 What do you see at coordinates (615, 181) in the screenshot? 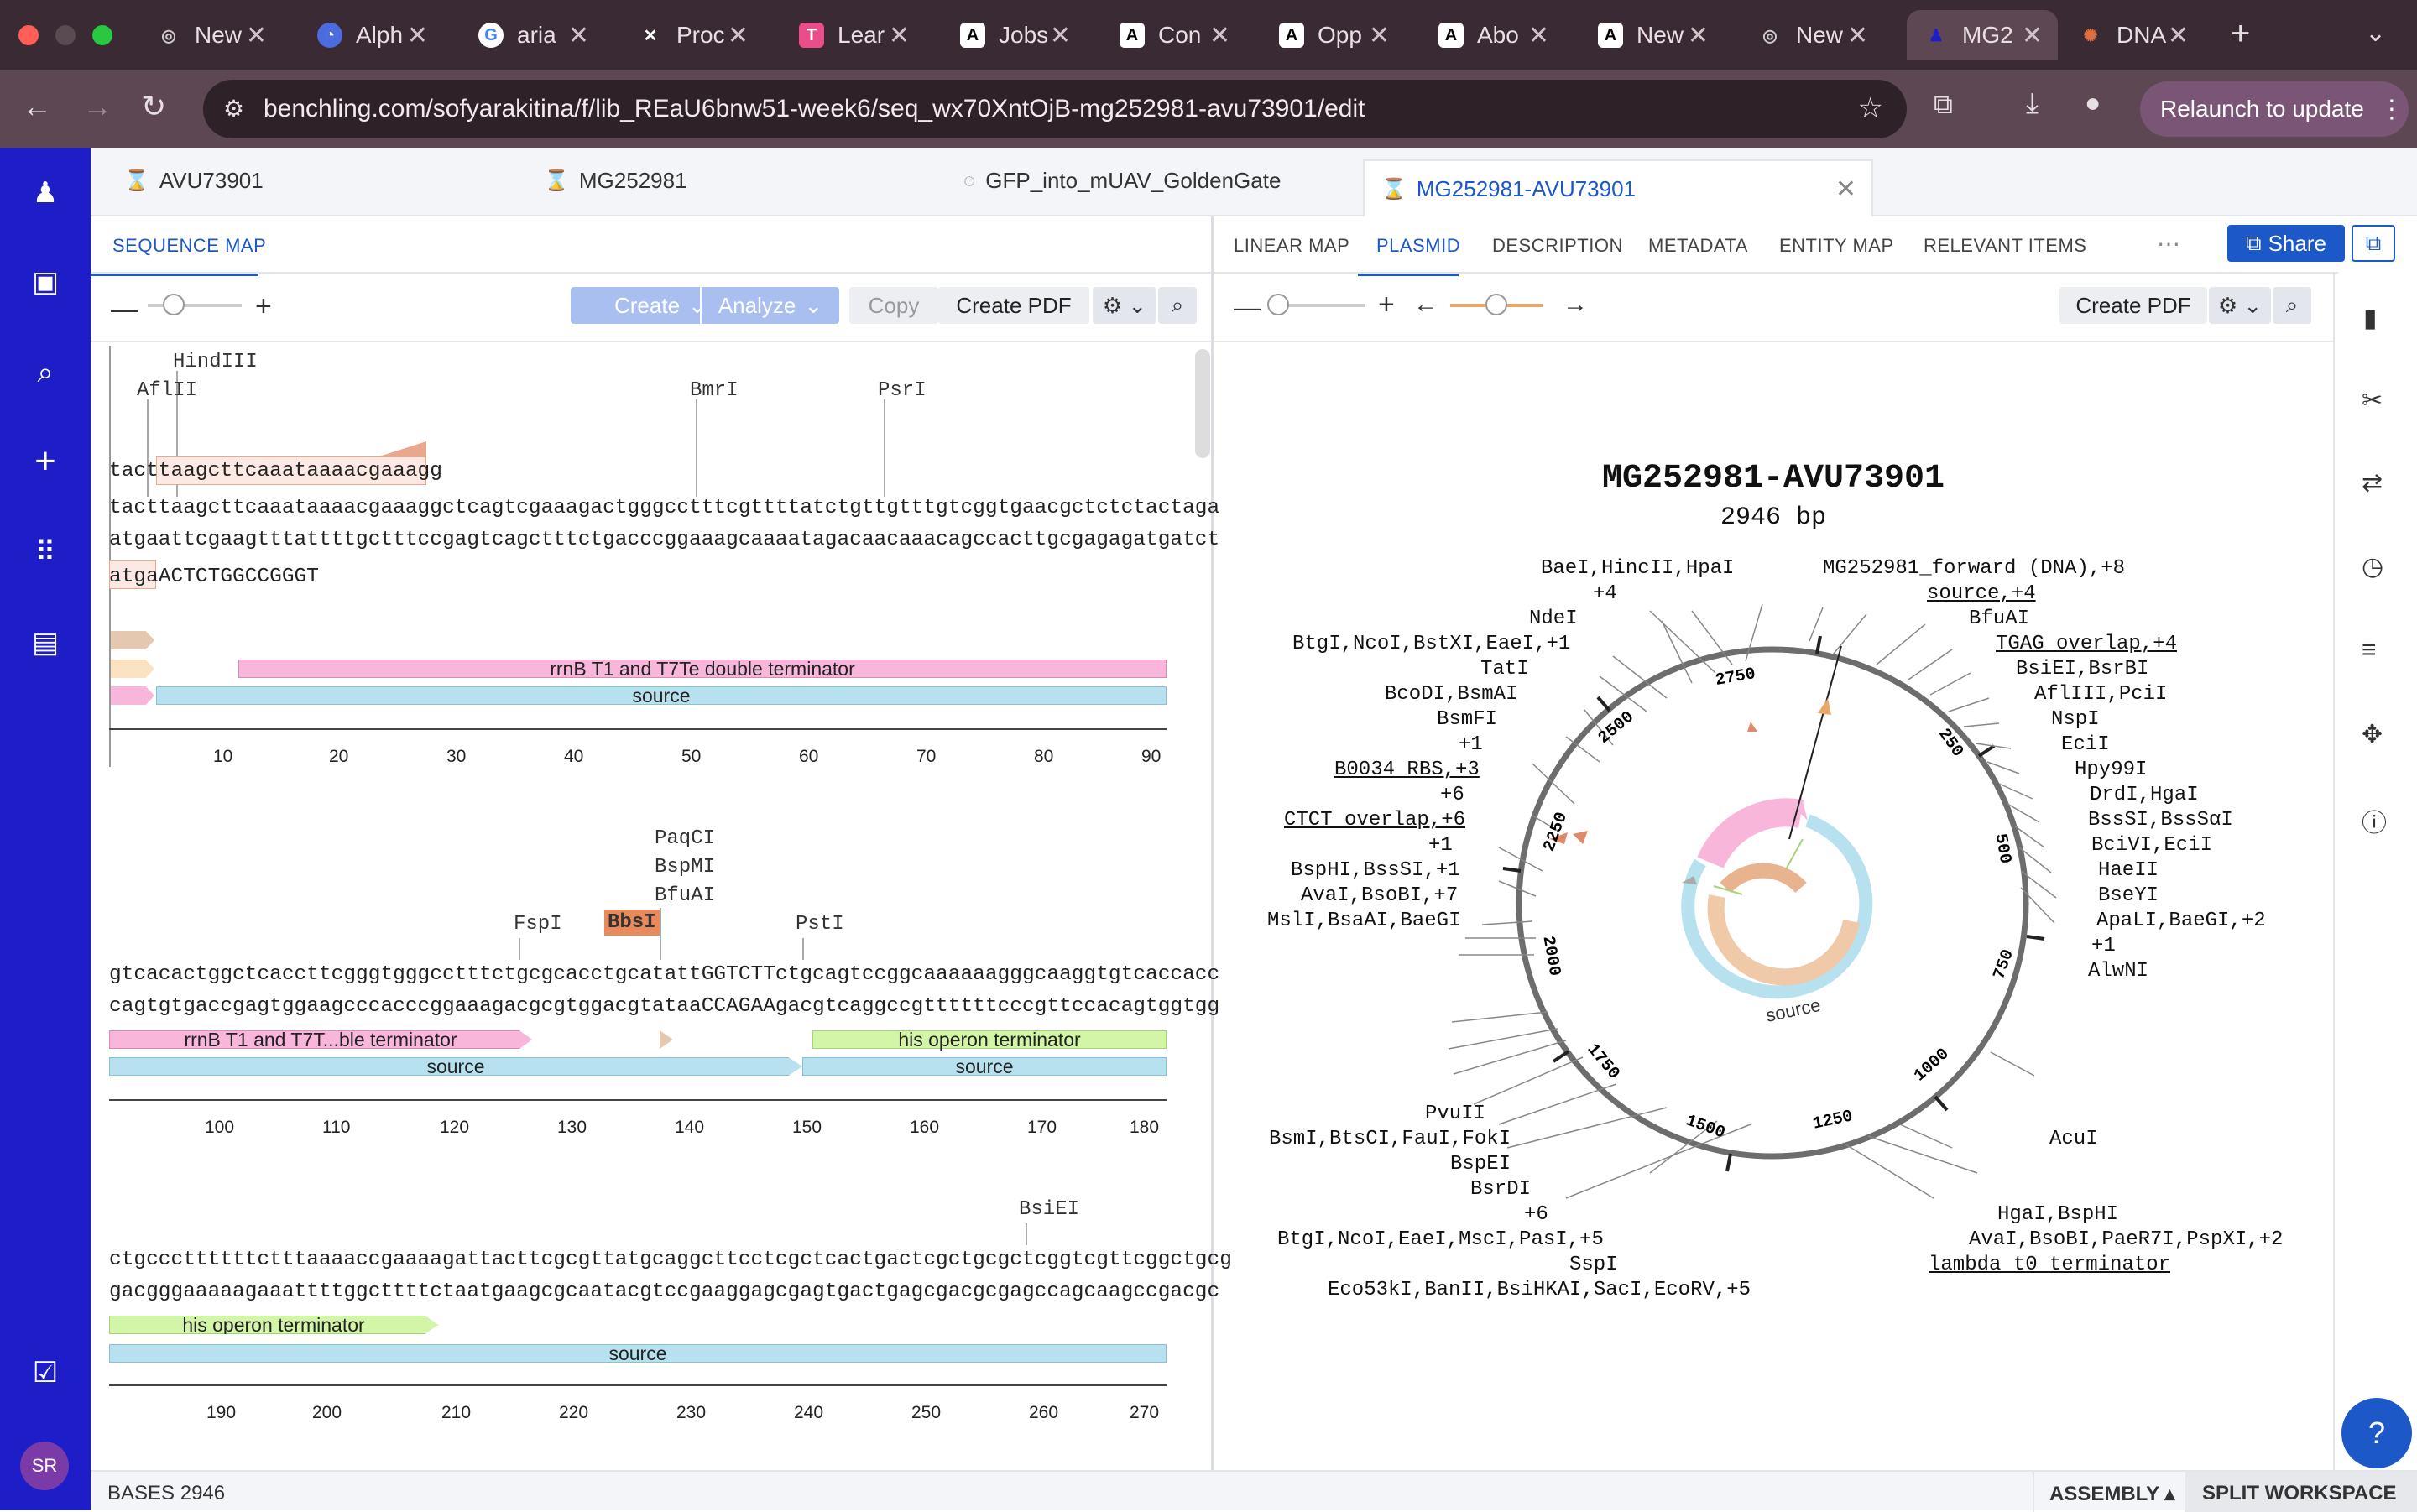
I see `doc-tab: ⌛ MG252981` at bounding box center [615, 181].